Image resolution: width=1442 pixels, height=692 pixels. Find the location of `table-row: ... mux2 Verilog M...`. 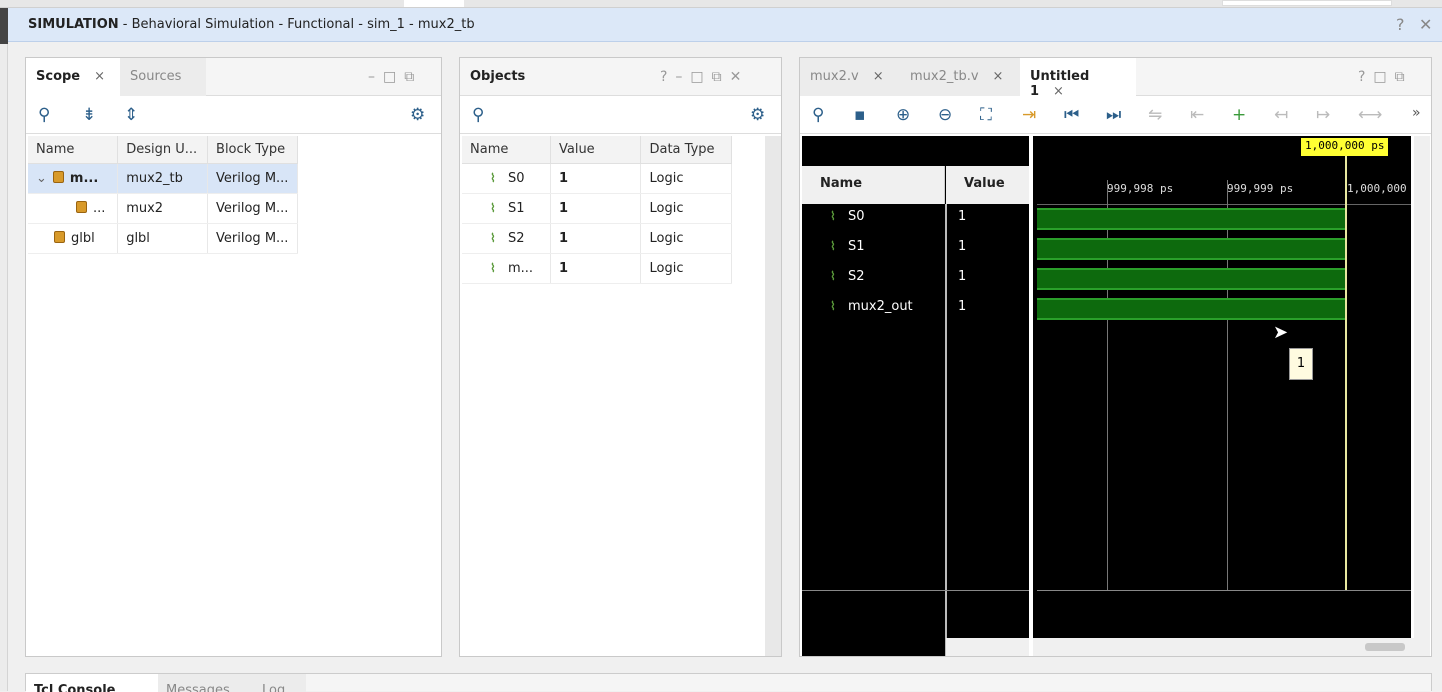

table-row: ... mux2 Verilog M... is located at coordinates (163, 208).